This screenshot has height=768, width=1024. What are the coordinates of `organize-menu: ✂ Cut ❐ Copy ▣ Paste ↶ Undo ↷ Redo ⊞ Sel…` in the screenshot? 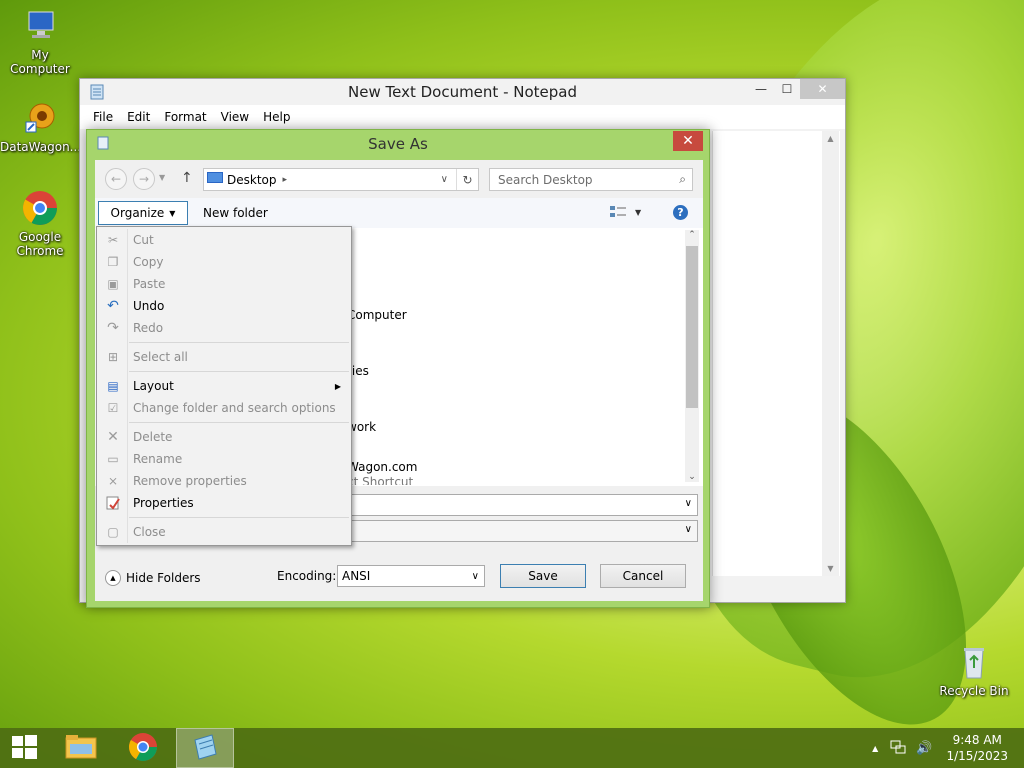 It's located at (224, 386).